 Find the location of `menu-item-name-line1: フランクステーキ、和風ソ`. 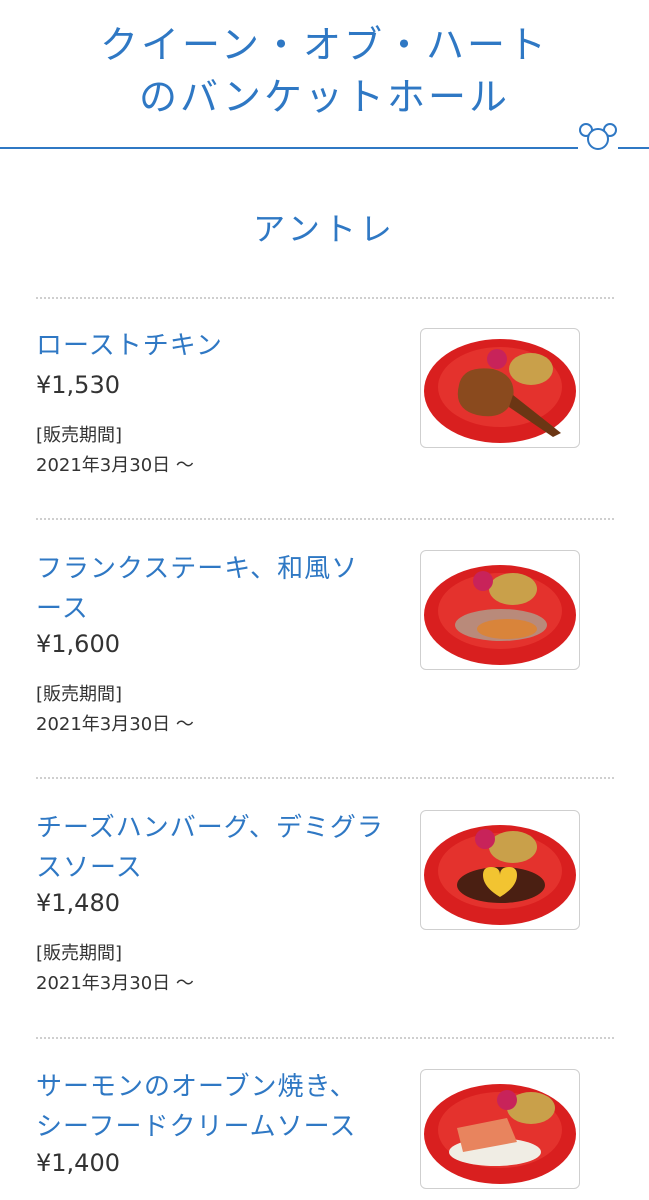

menu-item-name-line1: フランクステーキ、和風ソ is located at coordinates (197, 569).